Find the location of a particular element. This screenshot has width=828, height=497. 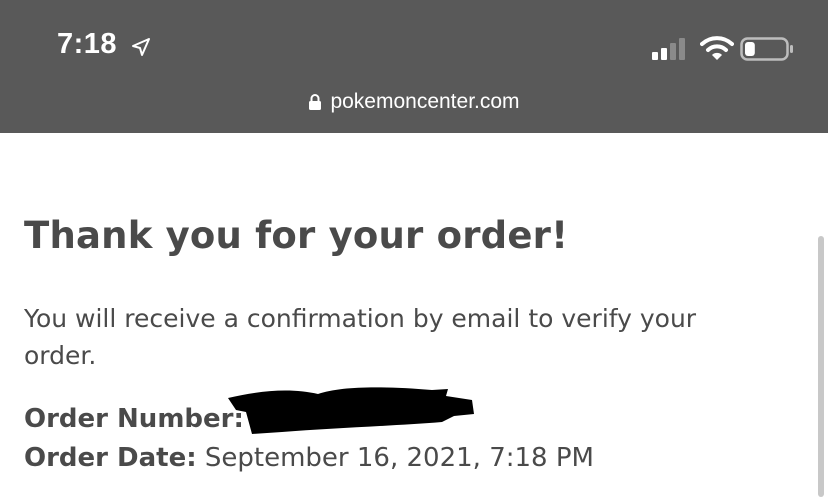

order-date-row: Order Date: September 16, 2021, 7:18 PM is located at coordinates (309, 458).